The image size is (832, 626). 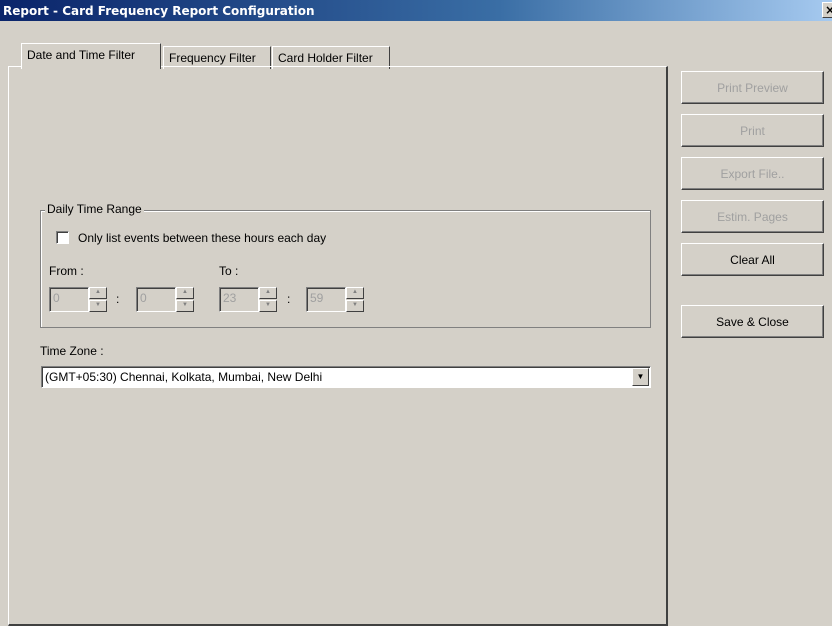 What do you see at coordinates (752, 87) in the screenshot?
I see `print-preview-button: Print Preview` at bounding box center [752, 87].